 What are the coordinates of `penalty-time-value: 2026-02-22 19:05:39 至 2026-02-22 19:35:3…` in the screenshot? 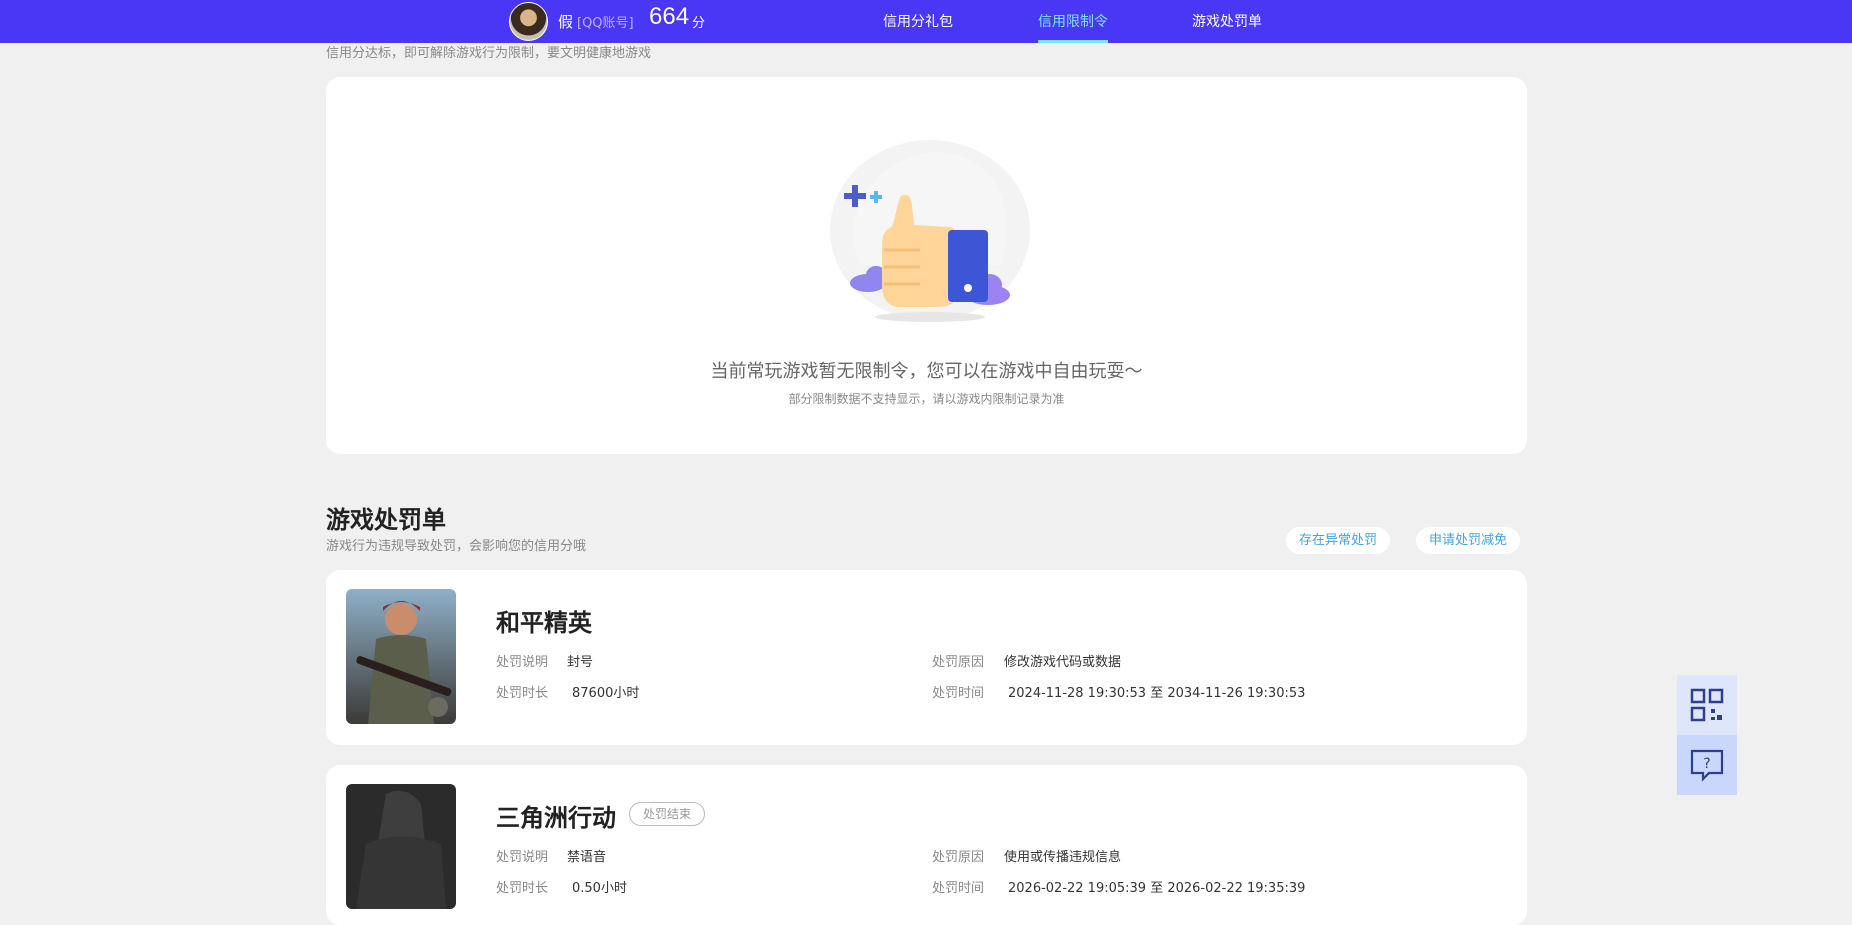 It's located at (1157, 888).